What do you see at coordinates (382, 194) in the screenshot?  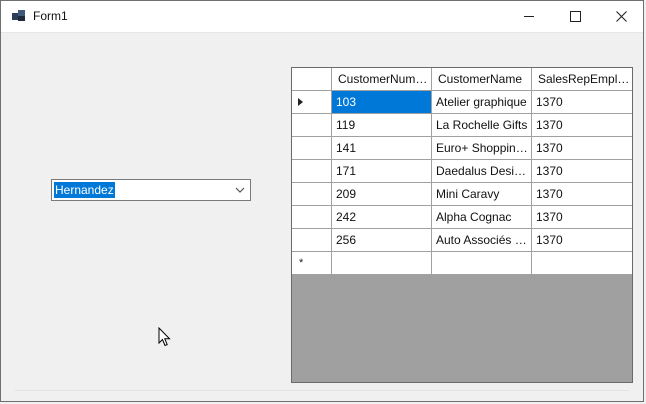 I see `cell-customer-number: 209` at bounding box center [382, 194].